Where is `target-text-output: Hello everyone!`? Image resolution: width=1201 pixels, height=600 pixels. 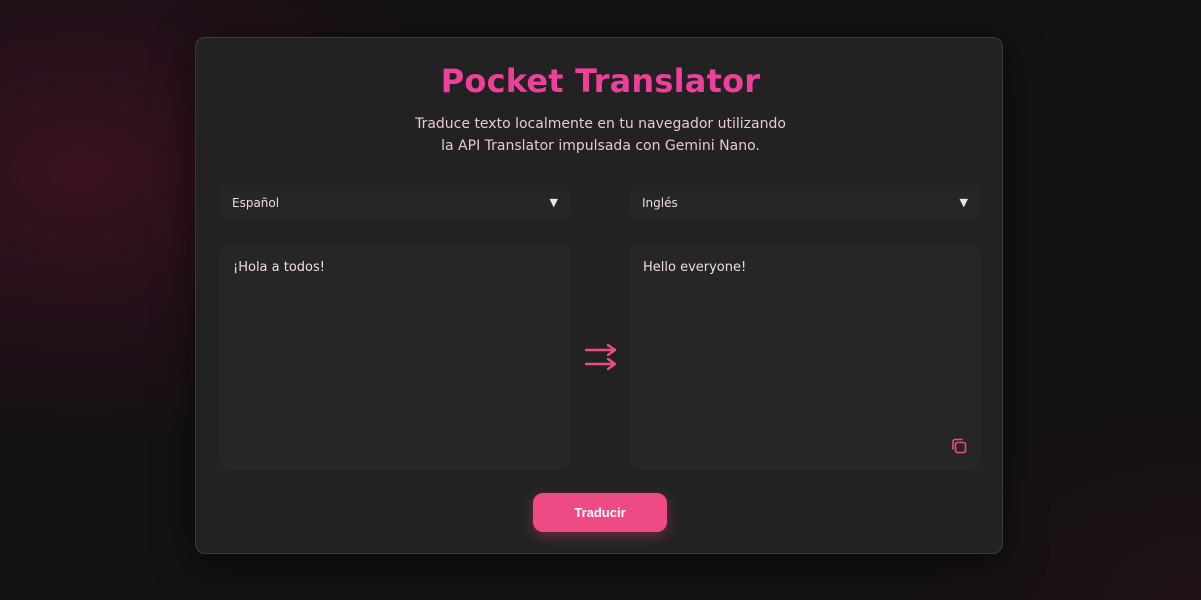
target-text-output: Hello everyone! is located at coordinates (805, 357).